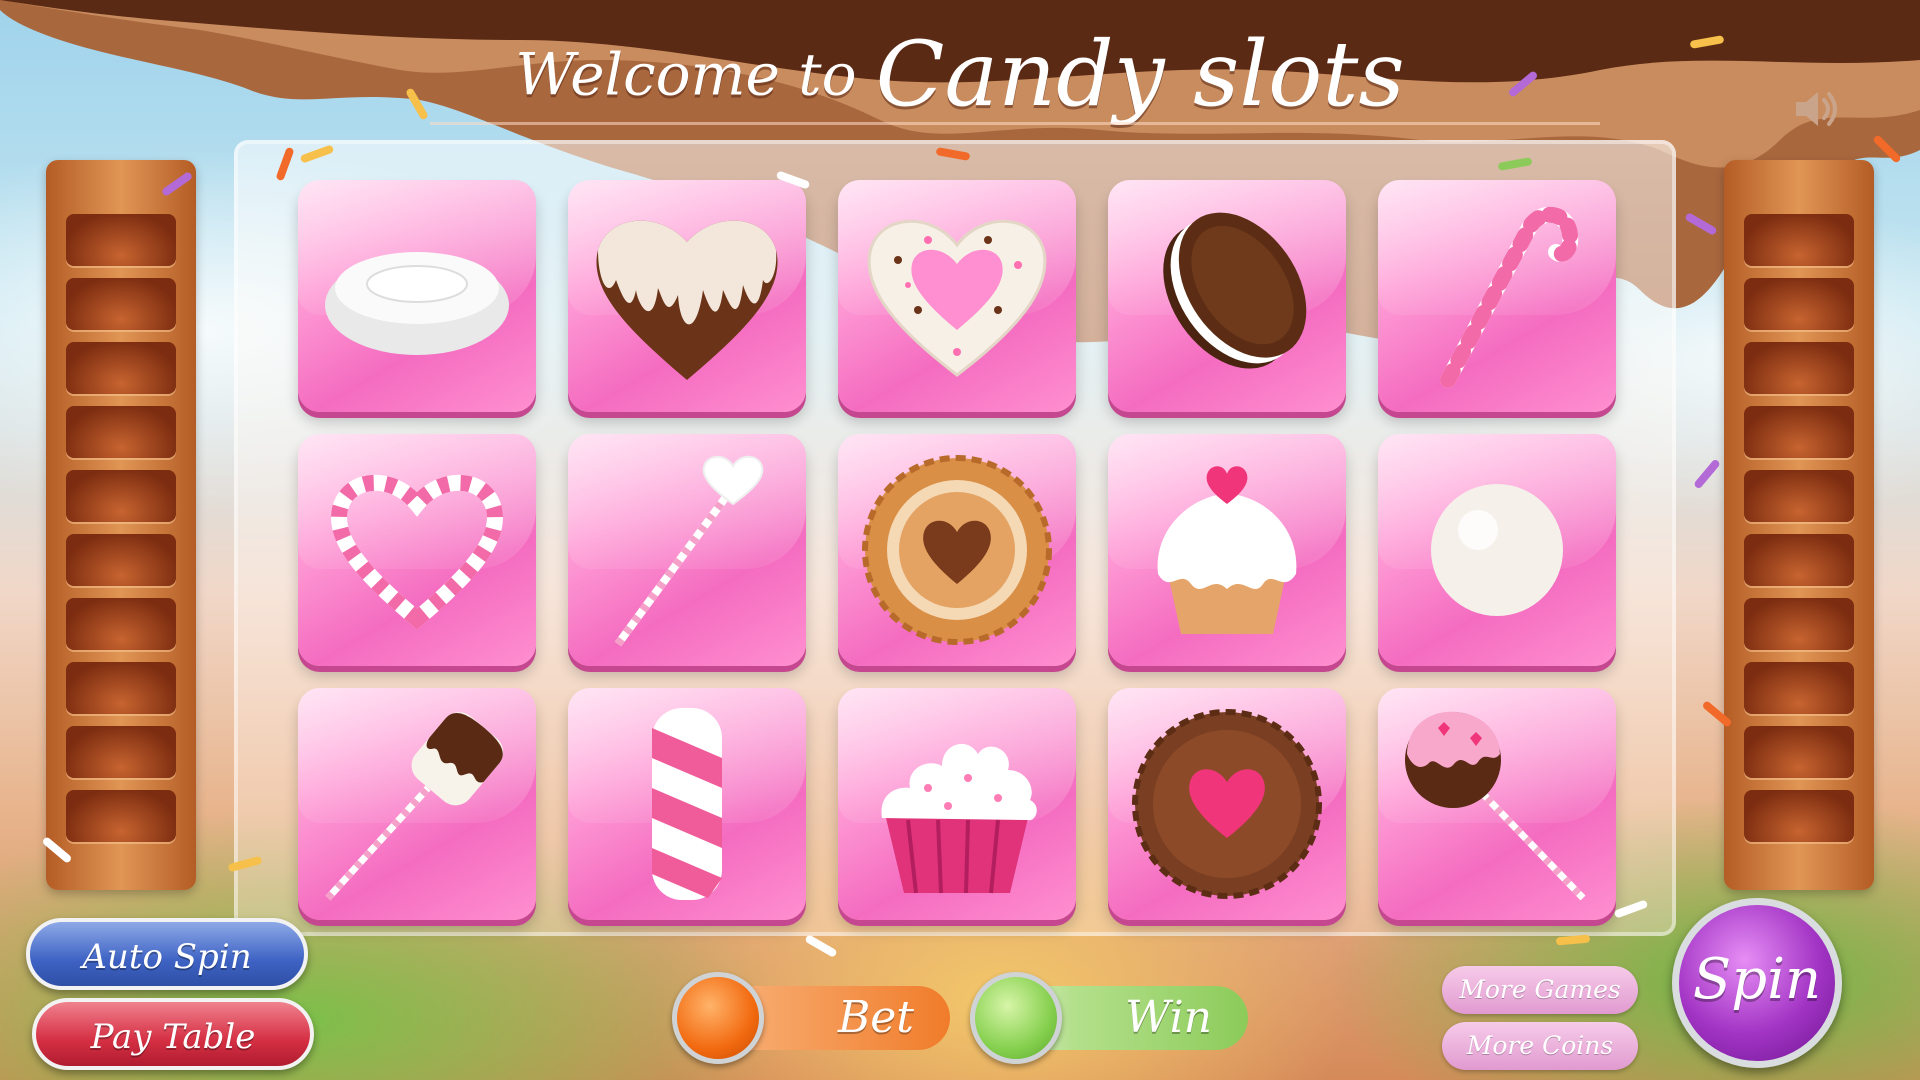 Image resolution: width=1920 pixels, height=1080 pixels. What do you see at coordinates (959, 818) in the screenshot?
I see `frosted-cupcake-icon` at bounding box center [959, 818].